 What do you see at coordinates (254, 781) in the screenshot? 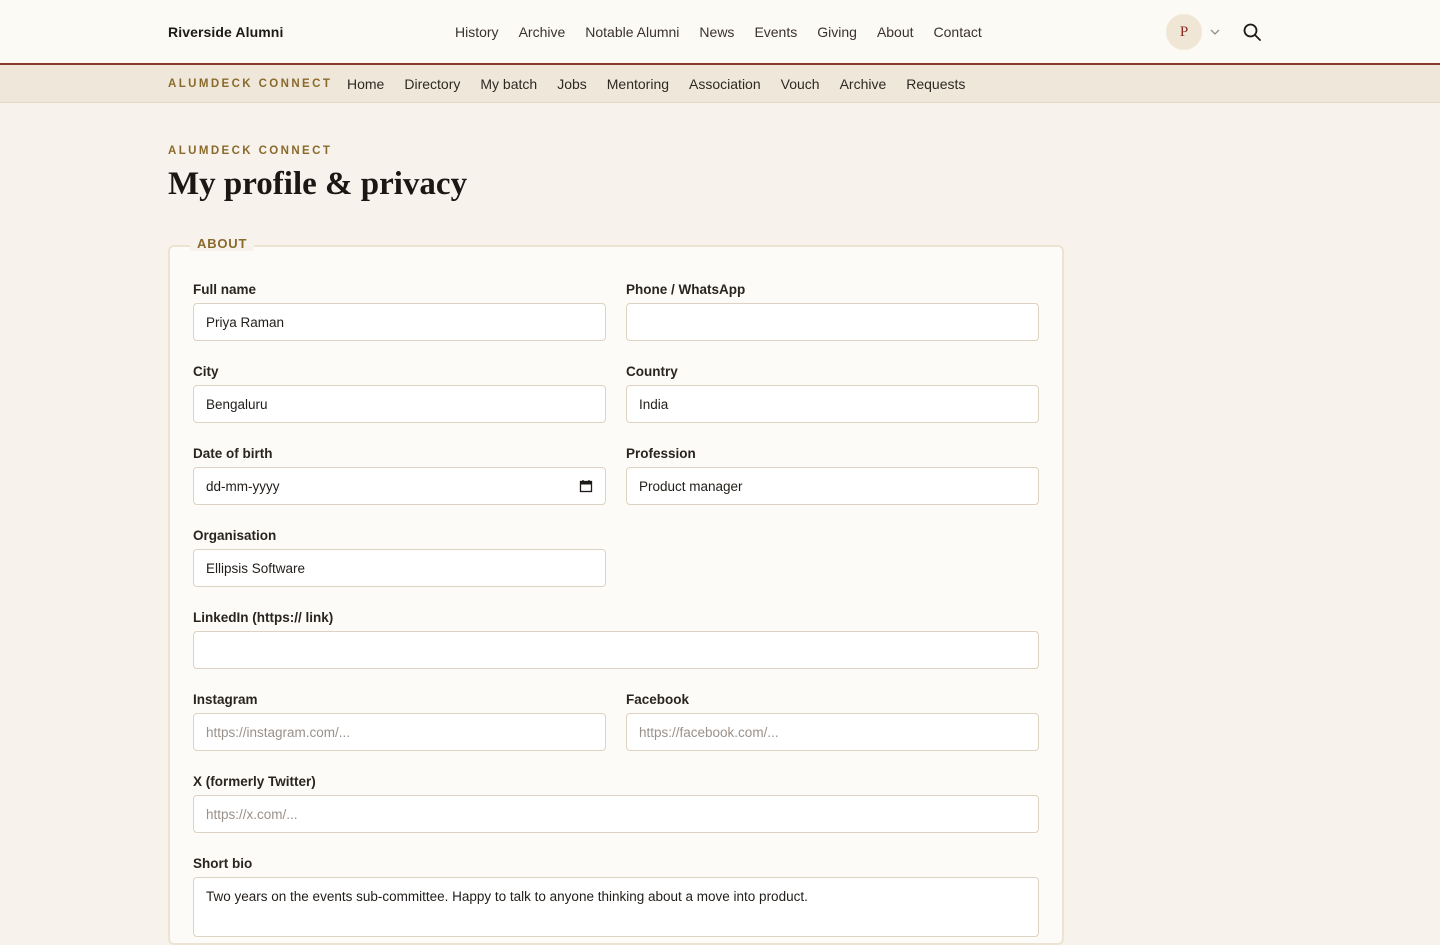
I see `x-label: X (formerly Twitter)` at bounding box center [254, 781].